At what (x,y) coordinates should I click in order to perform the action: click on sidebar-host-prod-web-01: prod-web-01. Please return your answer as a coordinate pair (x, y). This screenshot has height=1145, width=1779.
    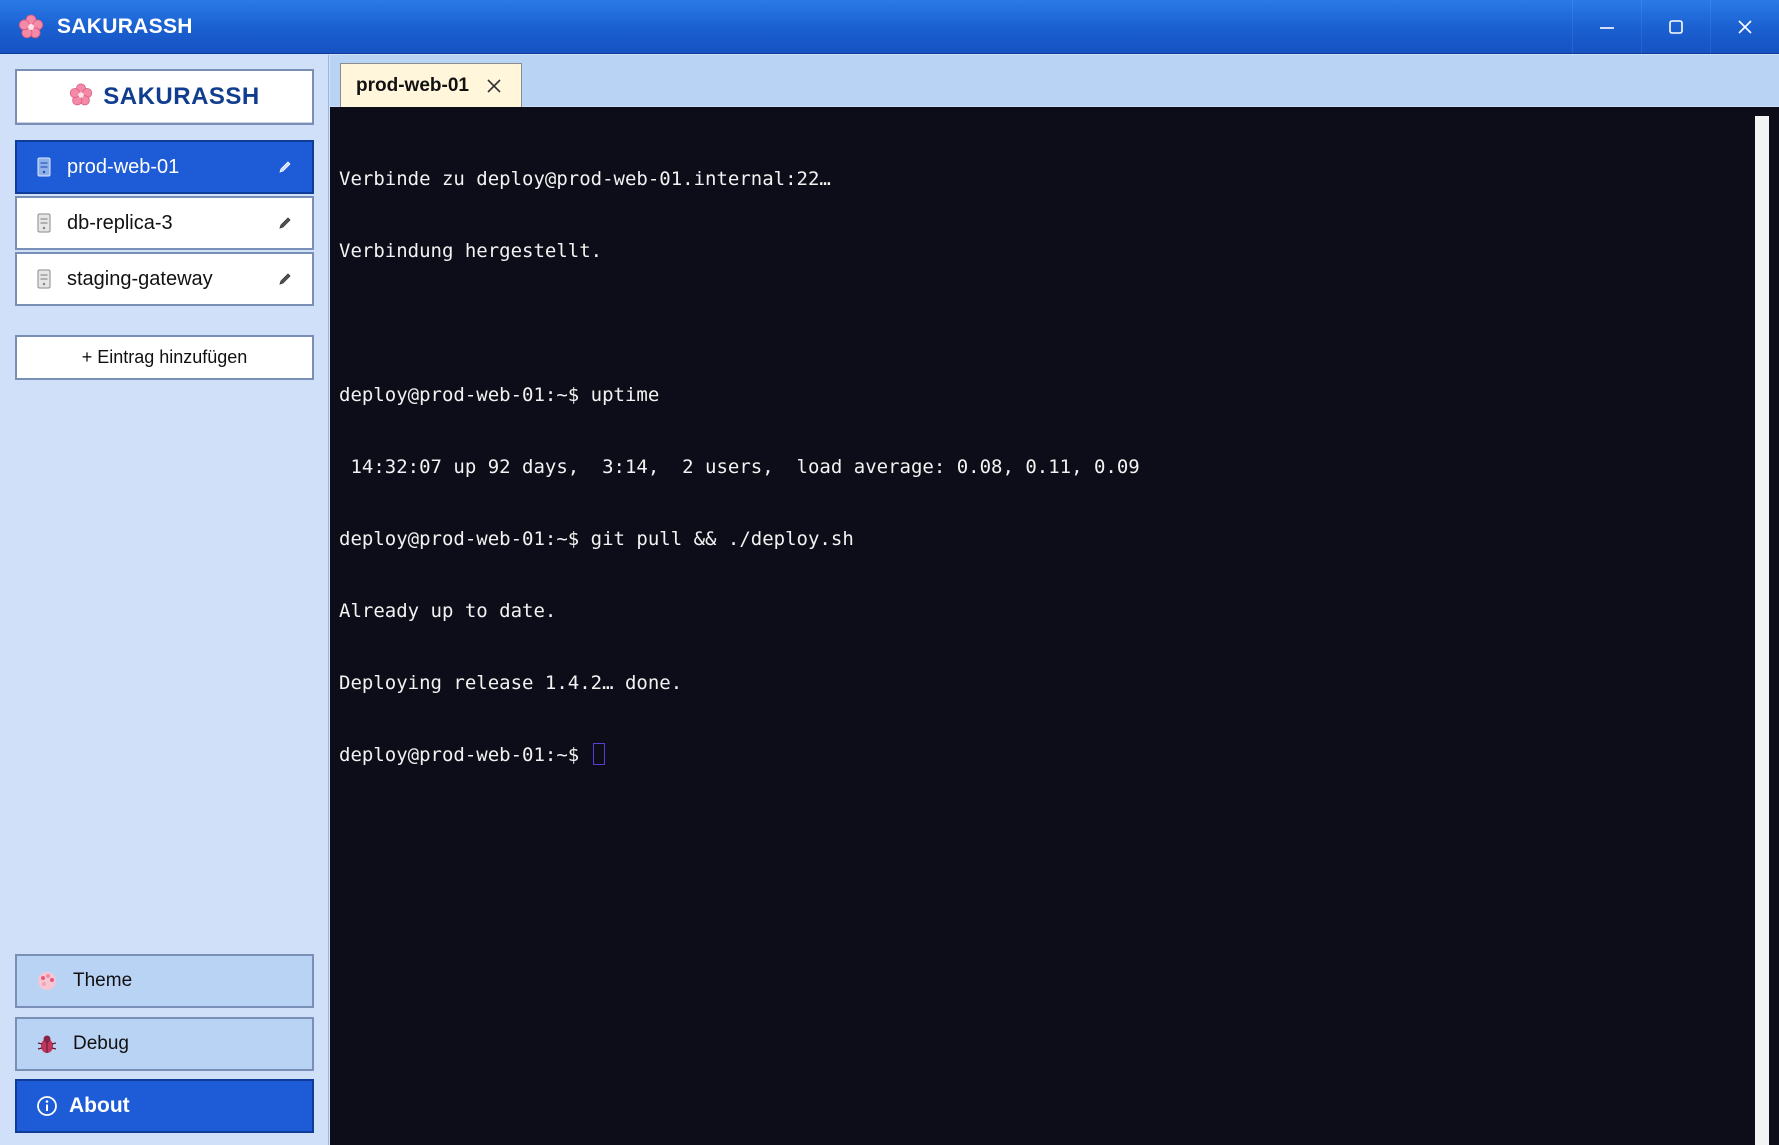
    Looking at the image, I should click on (164, 167).